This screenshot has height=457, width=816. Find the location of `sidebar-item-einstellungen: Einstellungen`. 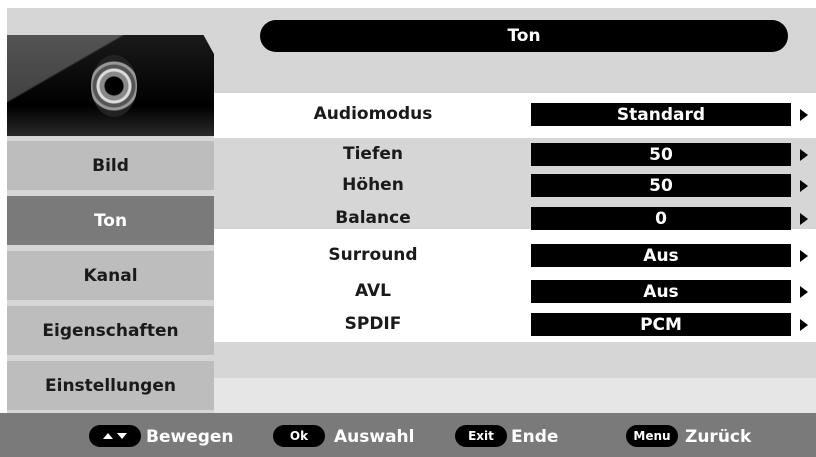

sidebar-item-einstellungen: Einstellungen is located at coordinates (110, 385).